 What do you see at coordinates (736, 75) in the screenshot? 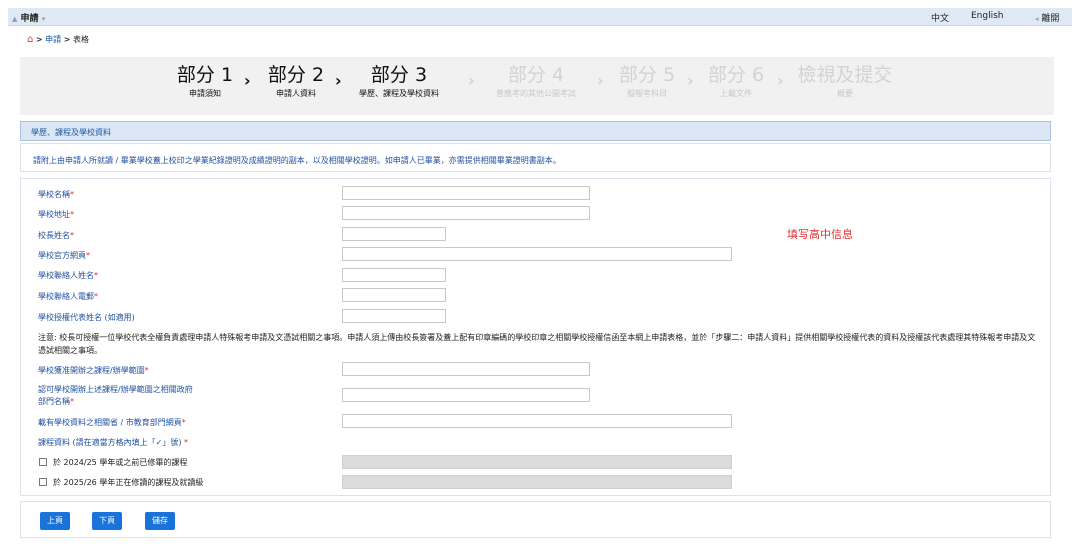
I see `step-6-number: 部分 6` at bounding box center [736, 75].